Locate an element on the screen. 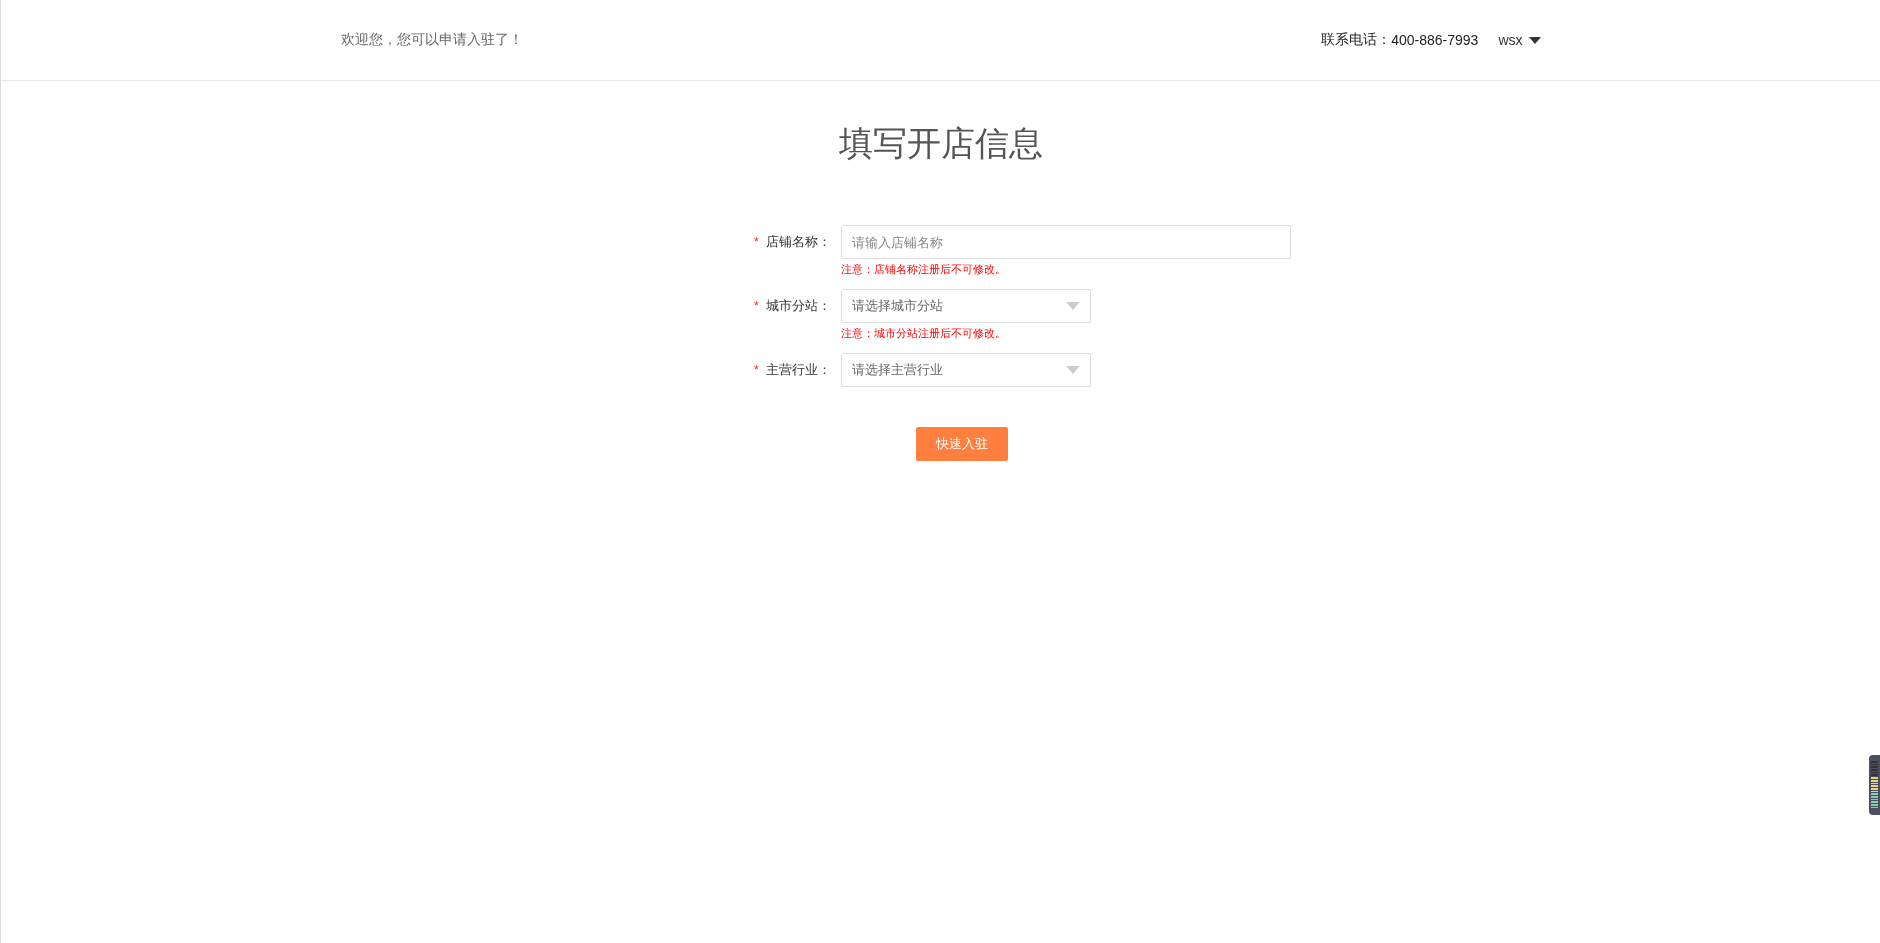 The height and width of the screenshot is (943, 1880). field-label: 主营行业： is located at coordinates (798, 369).